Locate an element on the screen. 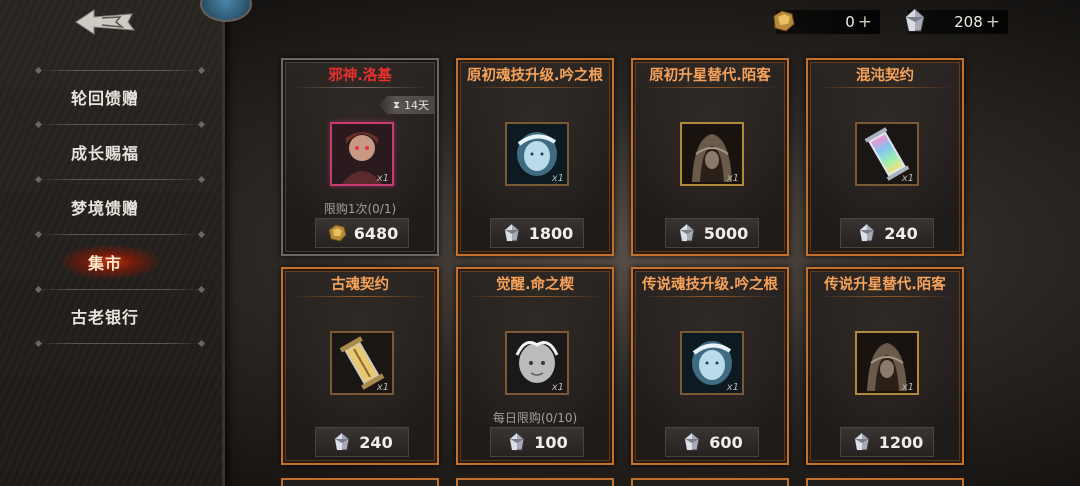  add-gold-button: + is located at coordinates (865, 22).